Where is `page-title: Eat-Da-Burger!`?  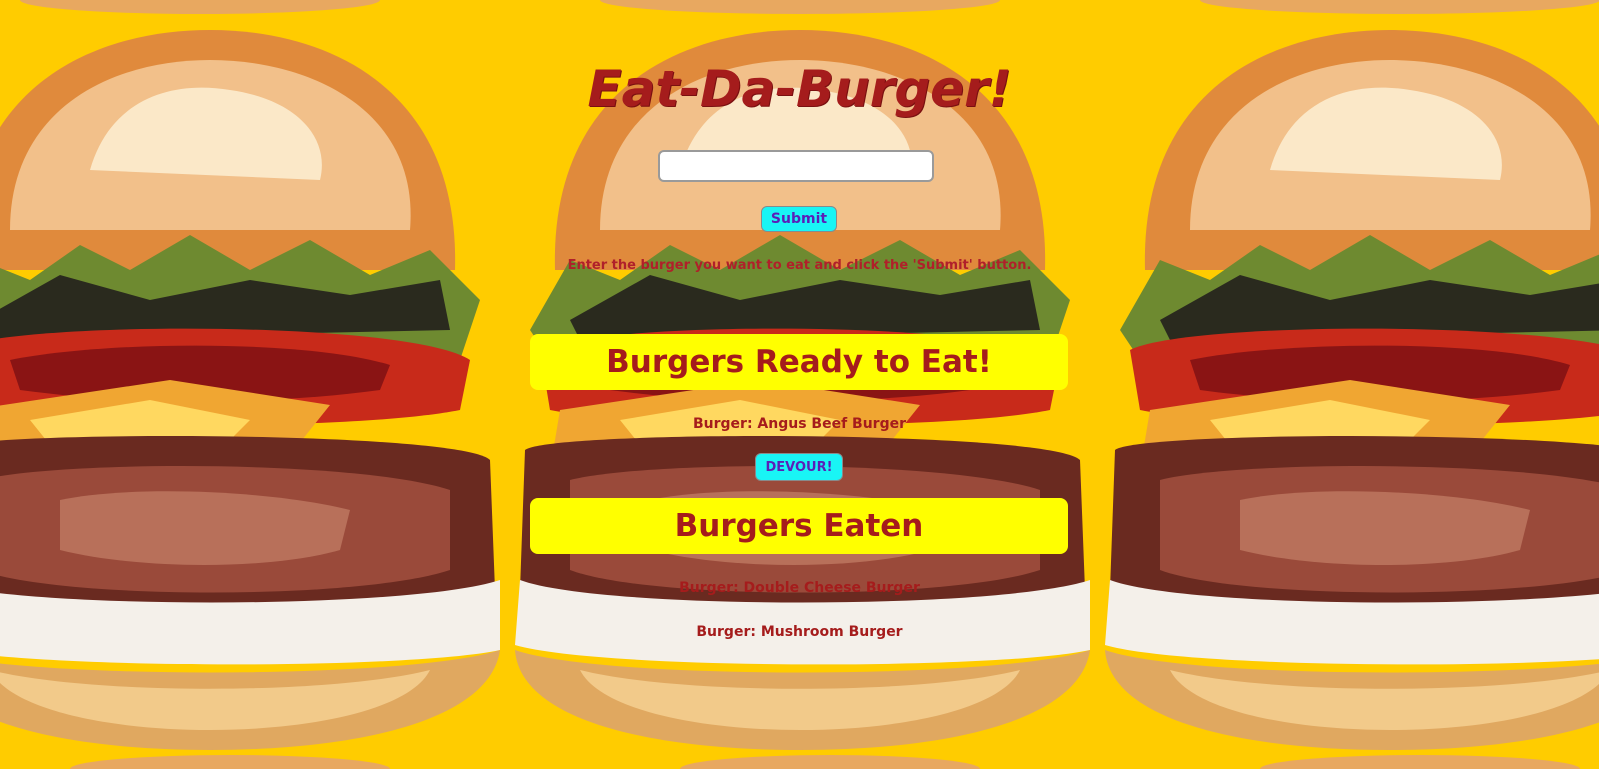
page-title: Eat-Da-Burger! is located at coordinates (799, 89).